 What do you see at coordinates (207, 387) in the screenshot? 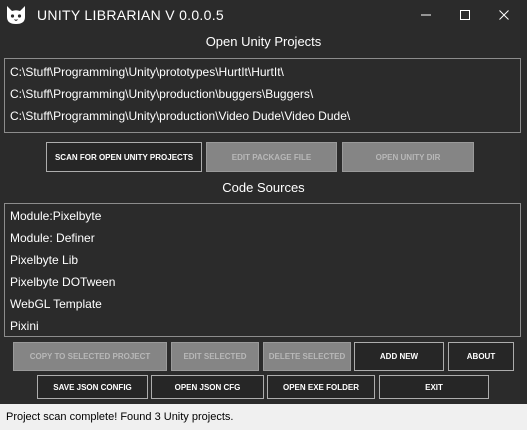
I see `open-json-cfg-button: OPEN JSON CFG` at bounding box center [207, 387].